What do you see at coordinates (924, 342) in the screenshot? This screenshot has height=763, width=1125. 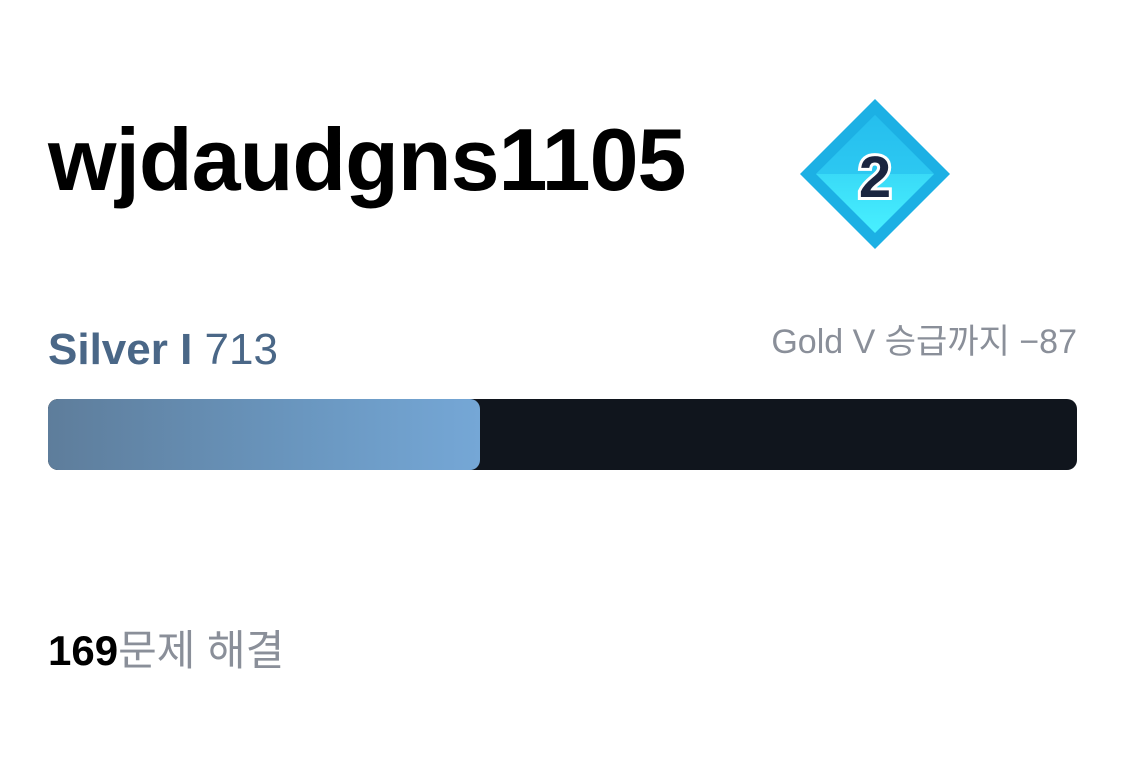 I see `promotion-remaining: Gold V 승급까지 −87` at bounding box center [924, 342].